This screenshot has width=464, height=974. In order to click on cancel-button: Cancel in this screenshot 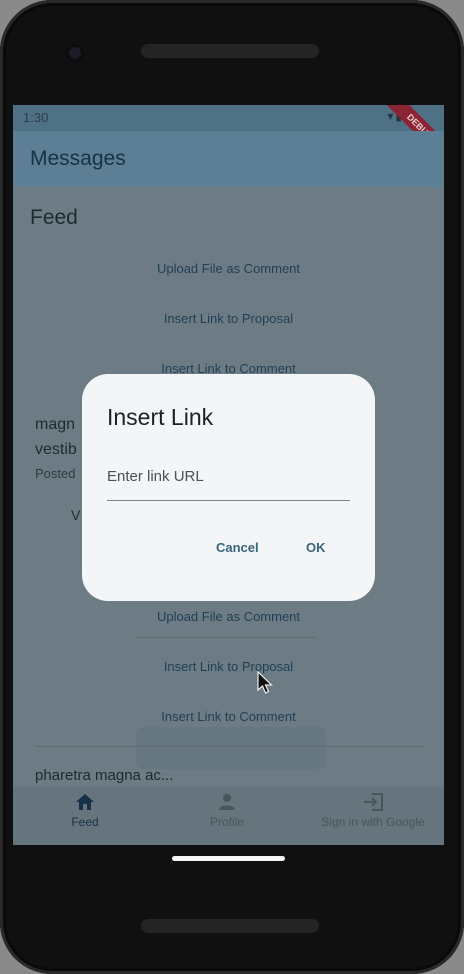, I will do `click(237, 547)`.